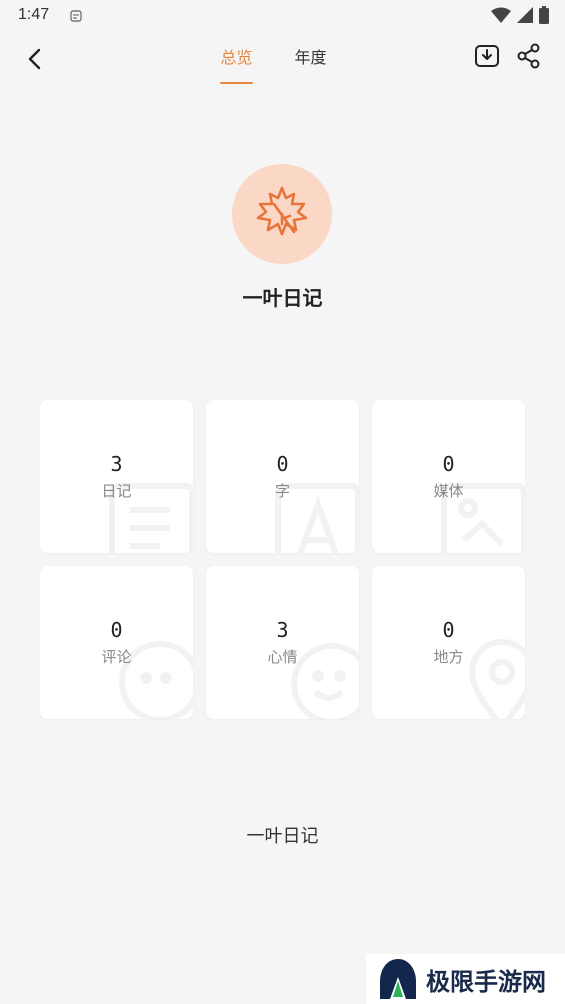 Image resolution: width=565 pixels, height=1004 pixels. Describe the element at coordinates (317, 518) in the screenshot. I see `text-icon` at that location.